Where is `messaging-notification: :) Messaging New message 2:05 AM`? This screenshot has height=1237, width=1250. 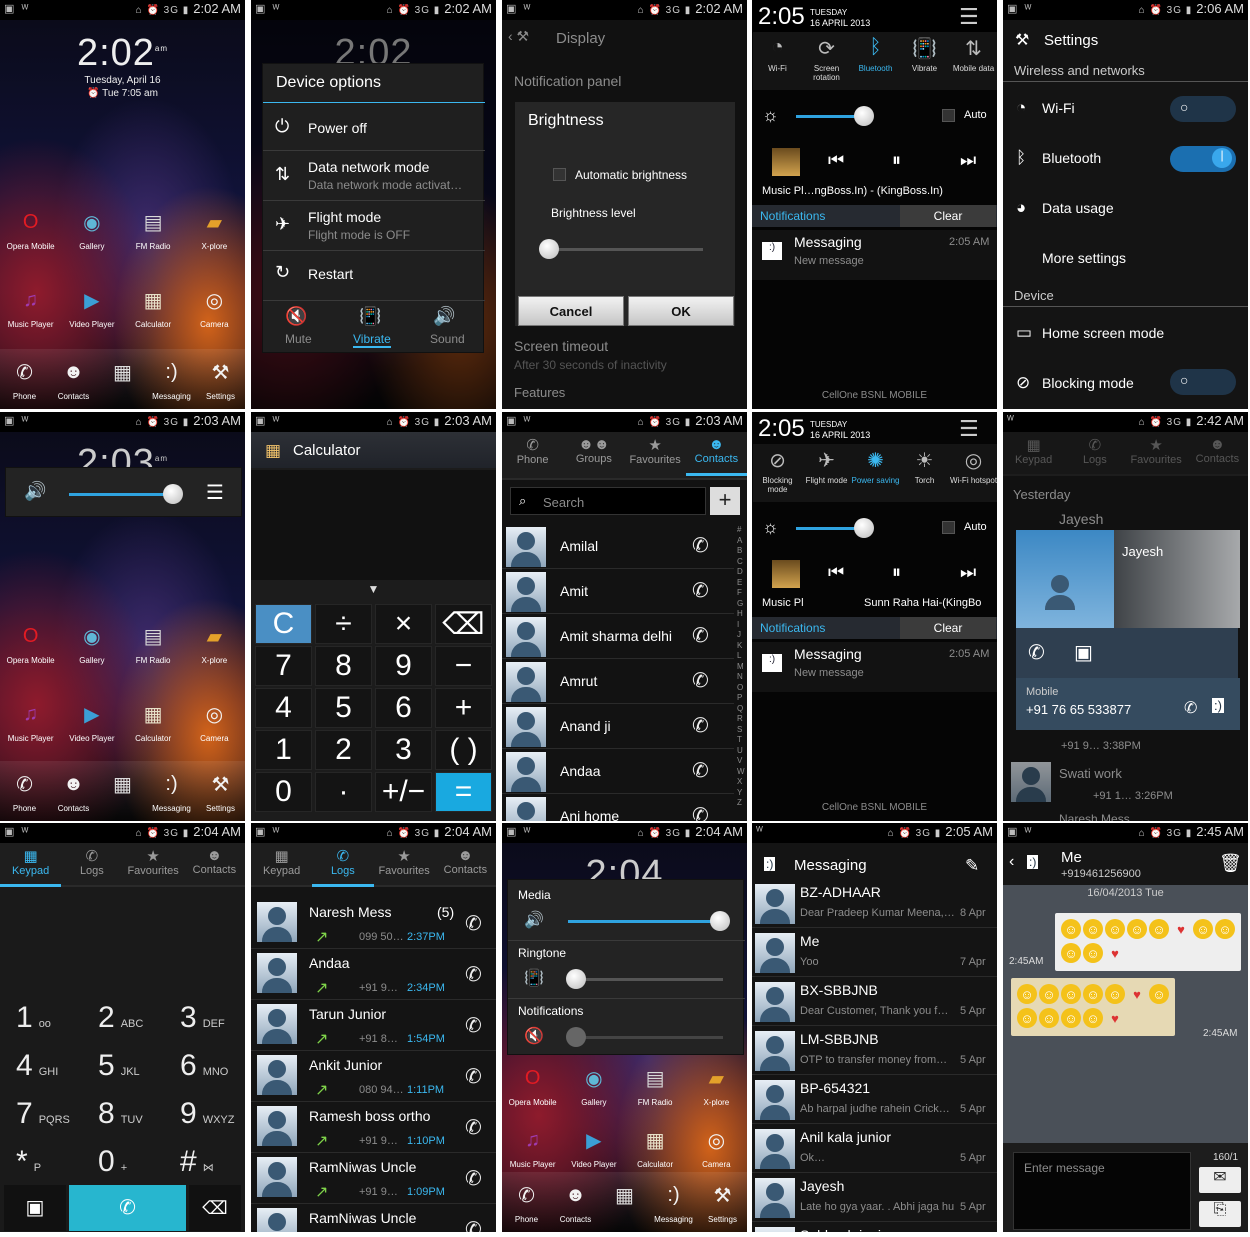
messaging-notification: :) Messaging New message 2:05 AM is located at coordinates (874, 667).